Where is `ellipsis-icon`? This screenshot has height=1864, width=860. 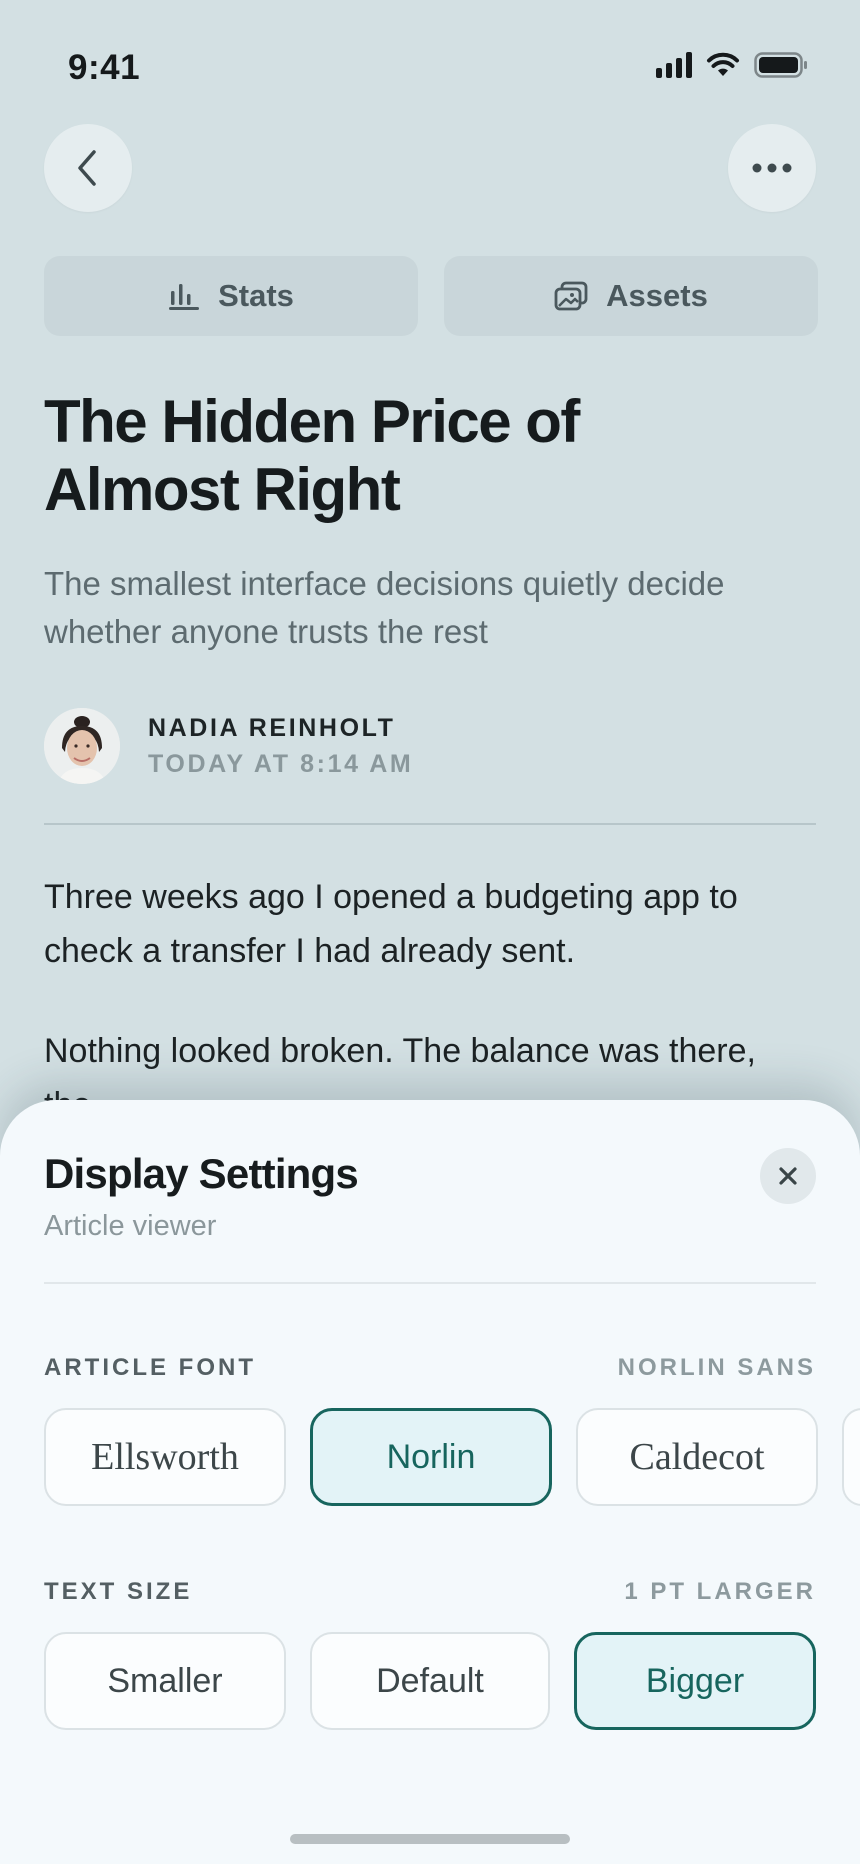
ellipsis-icon is located at coordinates (772, 168).